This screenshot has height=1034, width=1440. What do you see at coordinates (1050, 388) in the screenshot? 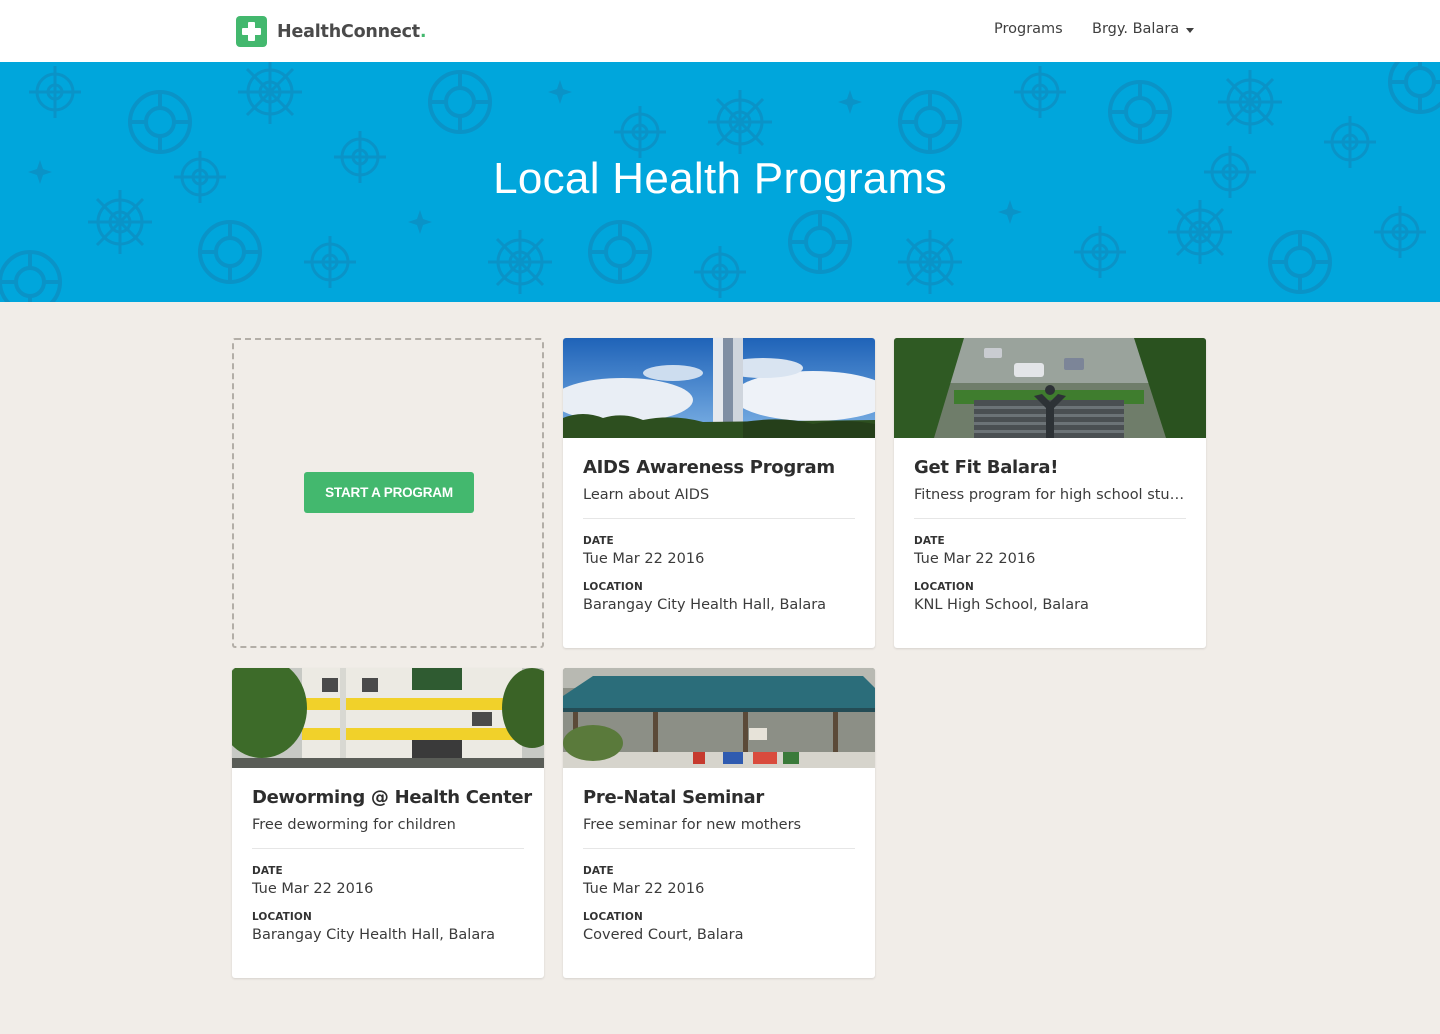
I see `program-image-statue` at bounding box center [1050, 388].